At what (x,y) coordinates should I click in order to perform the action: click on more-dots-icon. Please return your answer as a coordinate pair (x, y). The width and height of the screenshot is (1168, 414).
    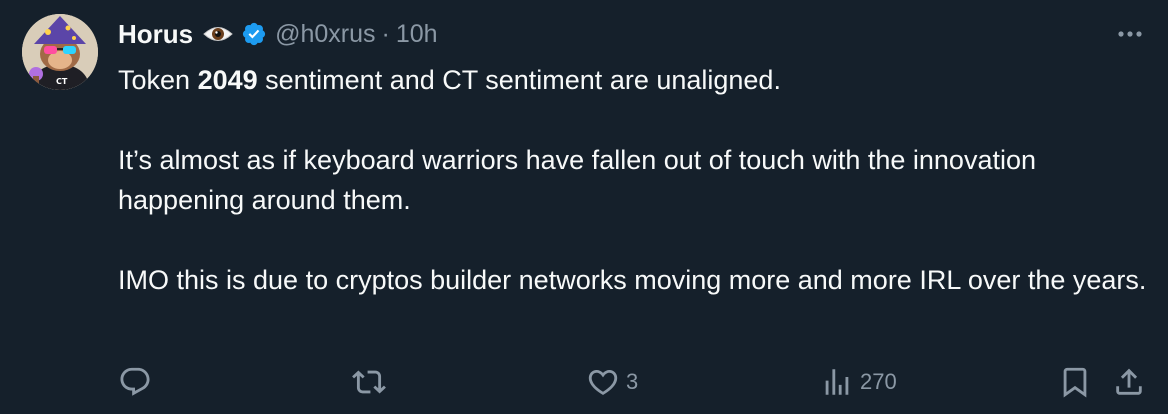
    Looking at the image, I should click on (1130, 34).